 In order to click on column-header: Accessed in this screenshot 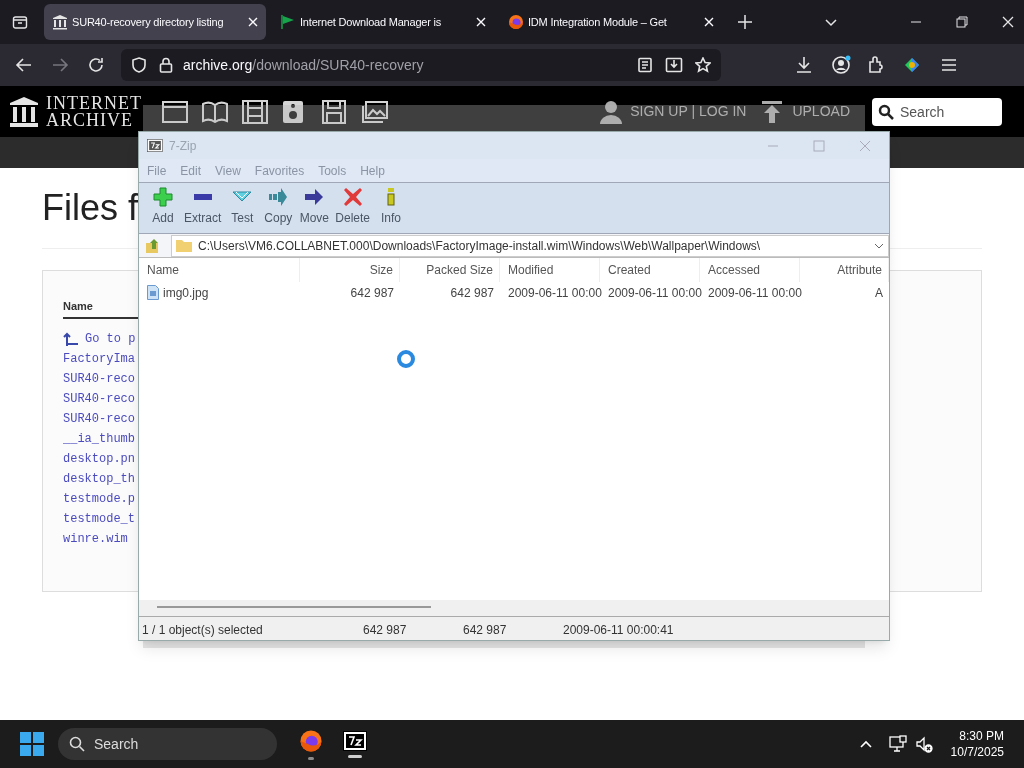, I will do `click(734, 270)`.